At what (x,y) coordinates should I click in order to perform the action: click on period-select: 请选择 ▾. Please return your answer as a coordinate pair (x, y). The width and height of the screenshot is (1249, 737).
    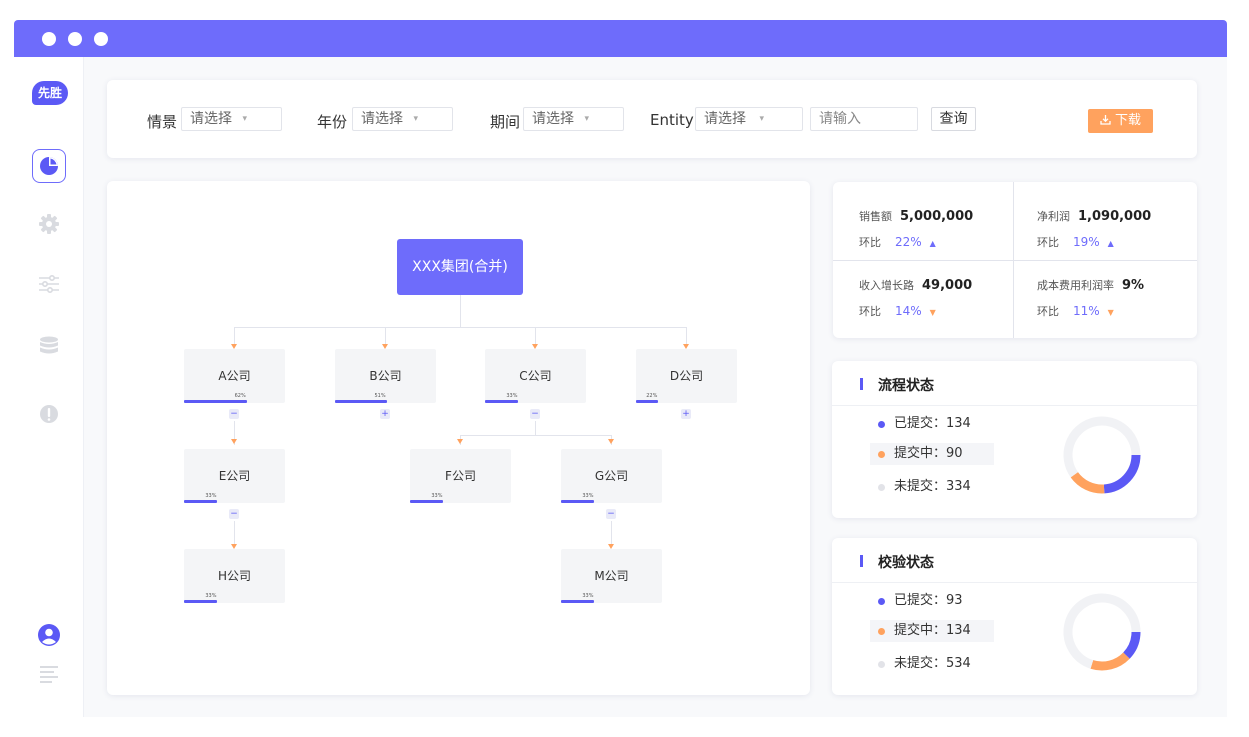
    Looking at the image, I should click on (573, 119).